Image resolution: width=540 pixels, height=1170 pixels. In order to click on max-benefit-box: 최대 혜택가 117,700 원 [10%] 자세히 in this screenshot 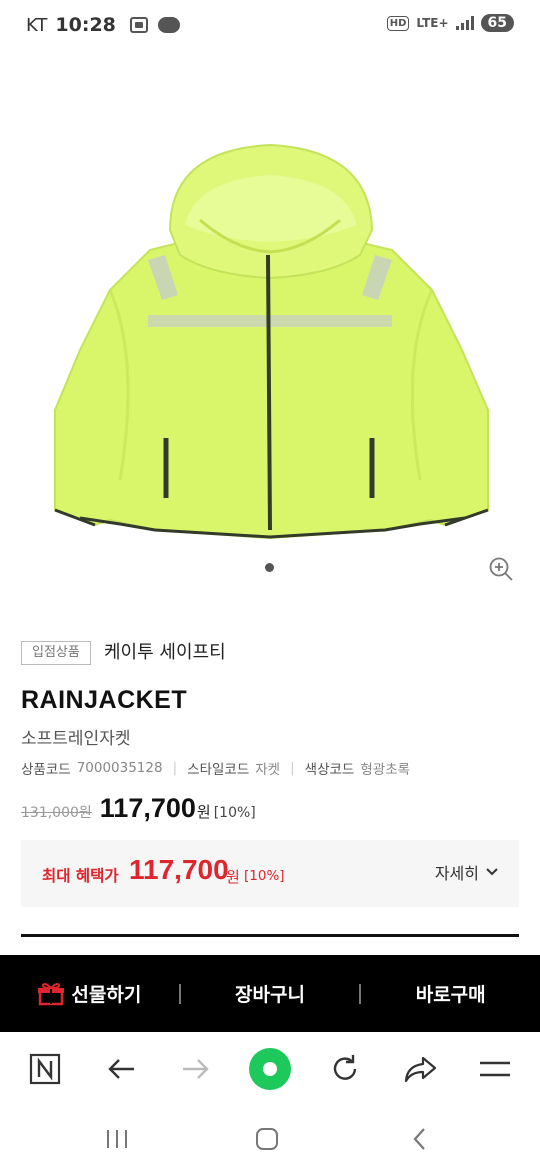, I will do `click(270, 873)`.